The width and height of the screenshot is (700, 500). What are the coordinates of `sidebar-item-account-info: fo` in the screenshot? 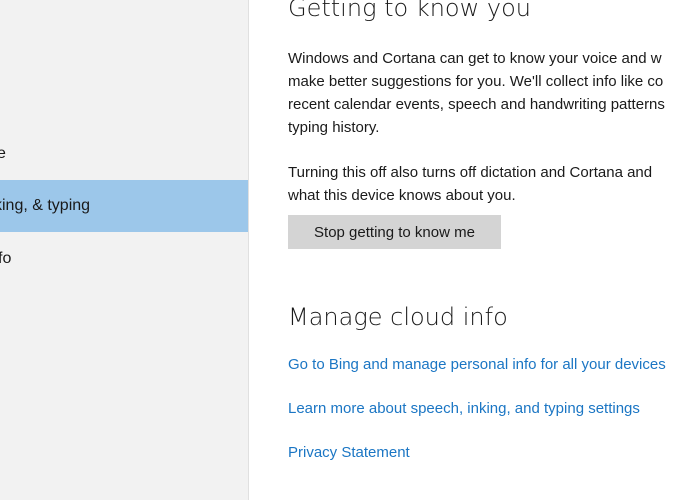 It's located at (124, 259).